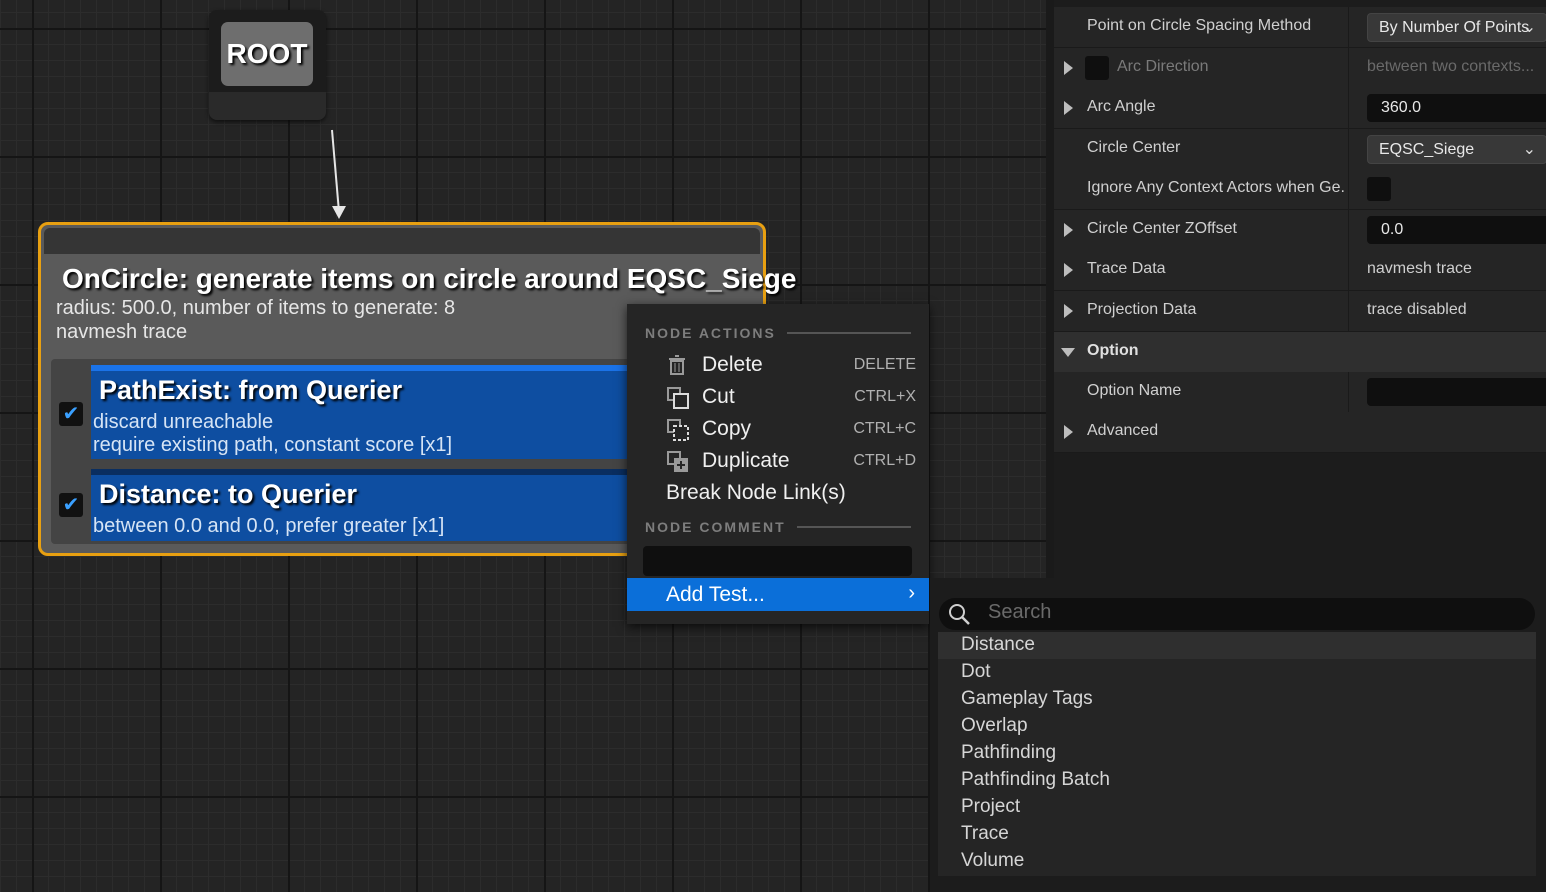 Image resolution: width=1546 pixels, height=892 pixels. What do you see at coordinates (267, 106) in the screenshot?
I see `root-output-pin` at bounding box center [267, 106].